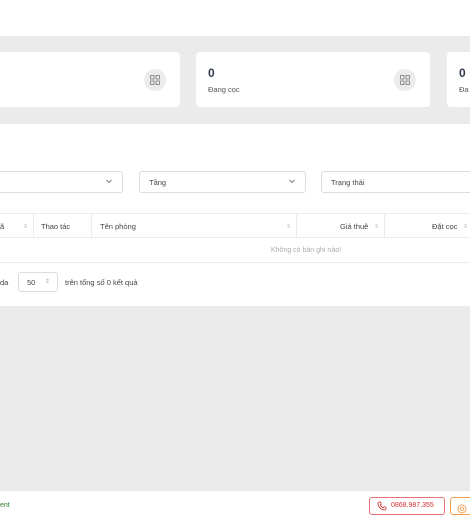 The image size is (470, 520). I want to click on filter-select-label: Trạng thái, so click(348, 182).